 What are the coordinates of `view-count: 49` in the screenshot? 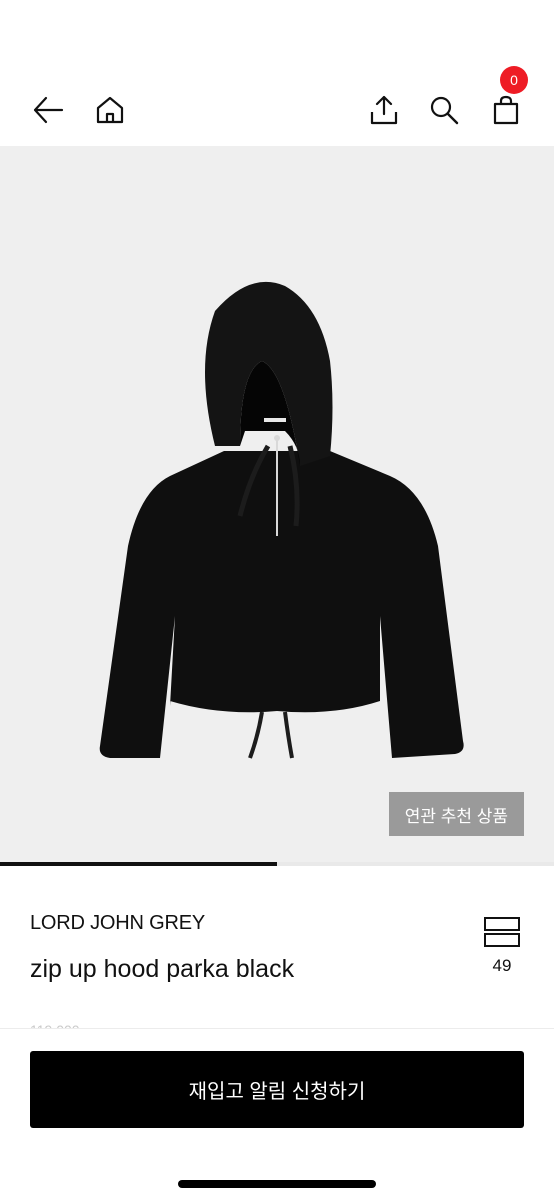 It's located at (502, 965).